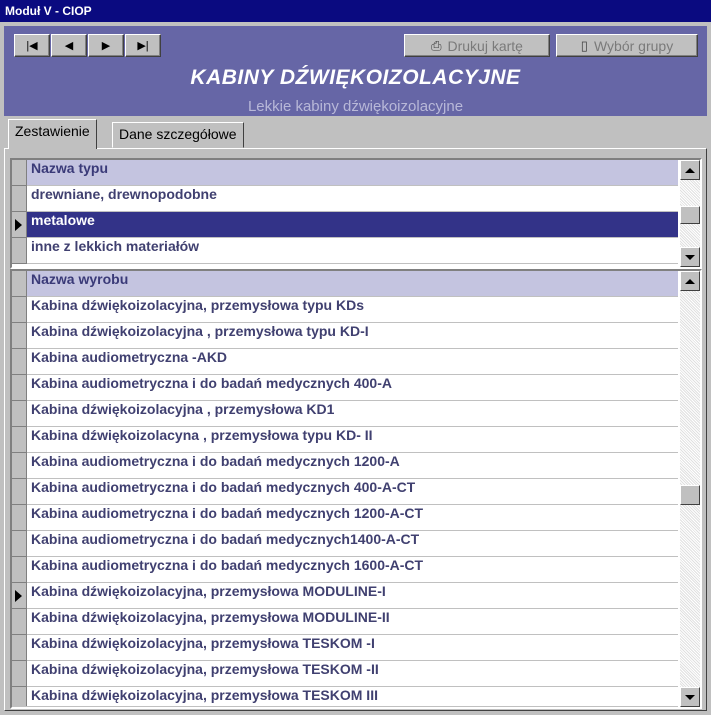 The width and height of the screenshot is (711, 715). I want to click on group-select-button: ▯ Wybór grupy, so click(627, 45).